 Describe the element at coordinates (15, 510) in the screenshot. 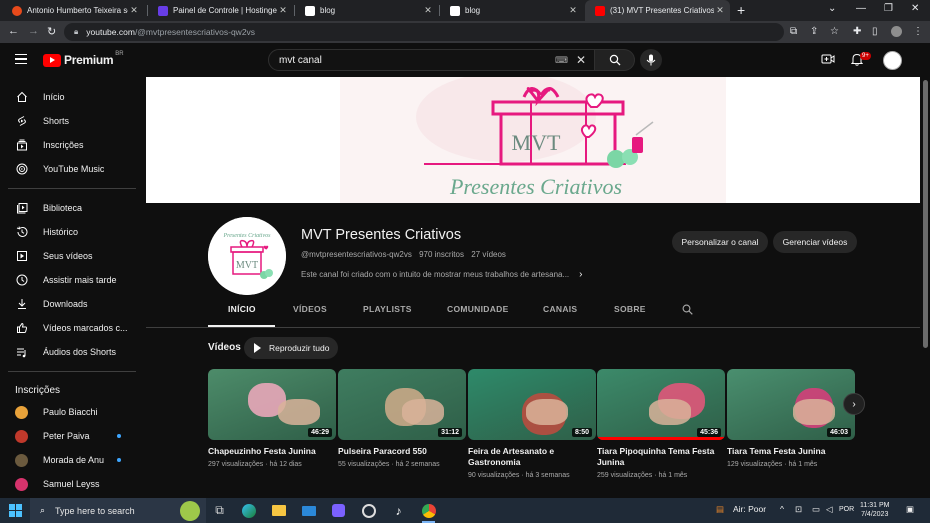

I see `windows-start-icon` at that location.